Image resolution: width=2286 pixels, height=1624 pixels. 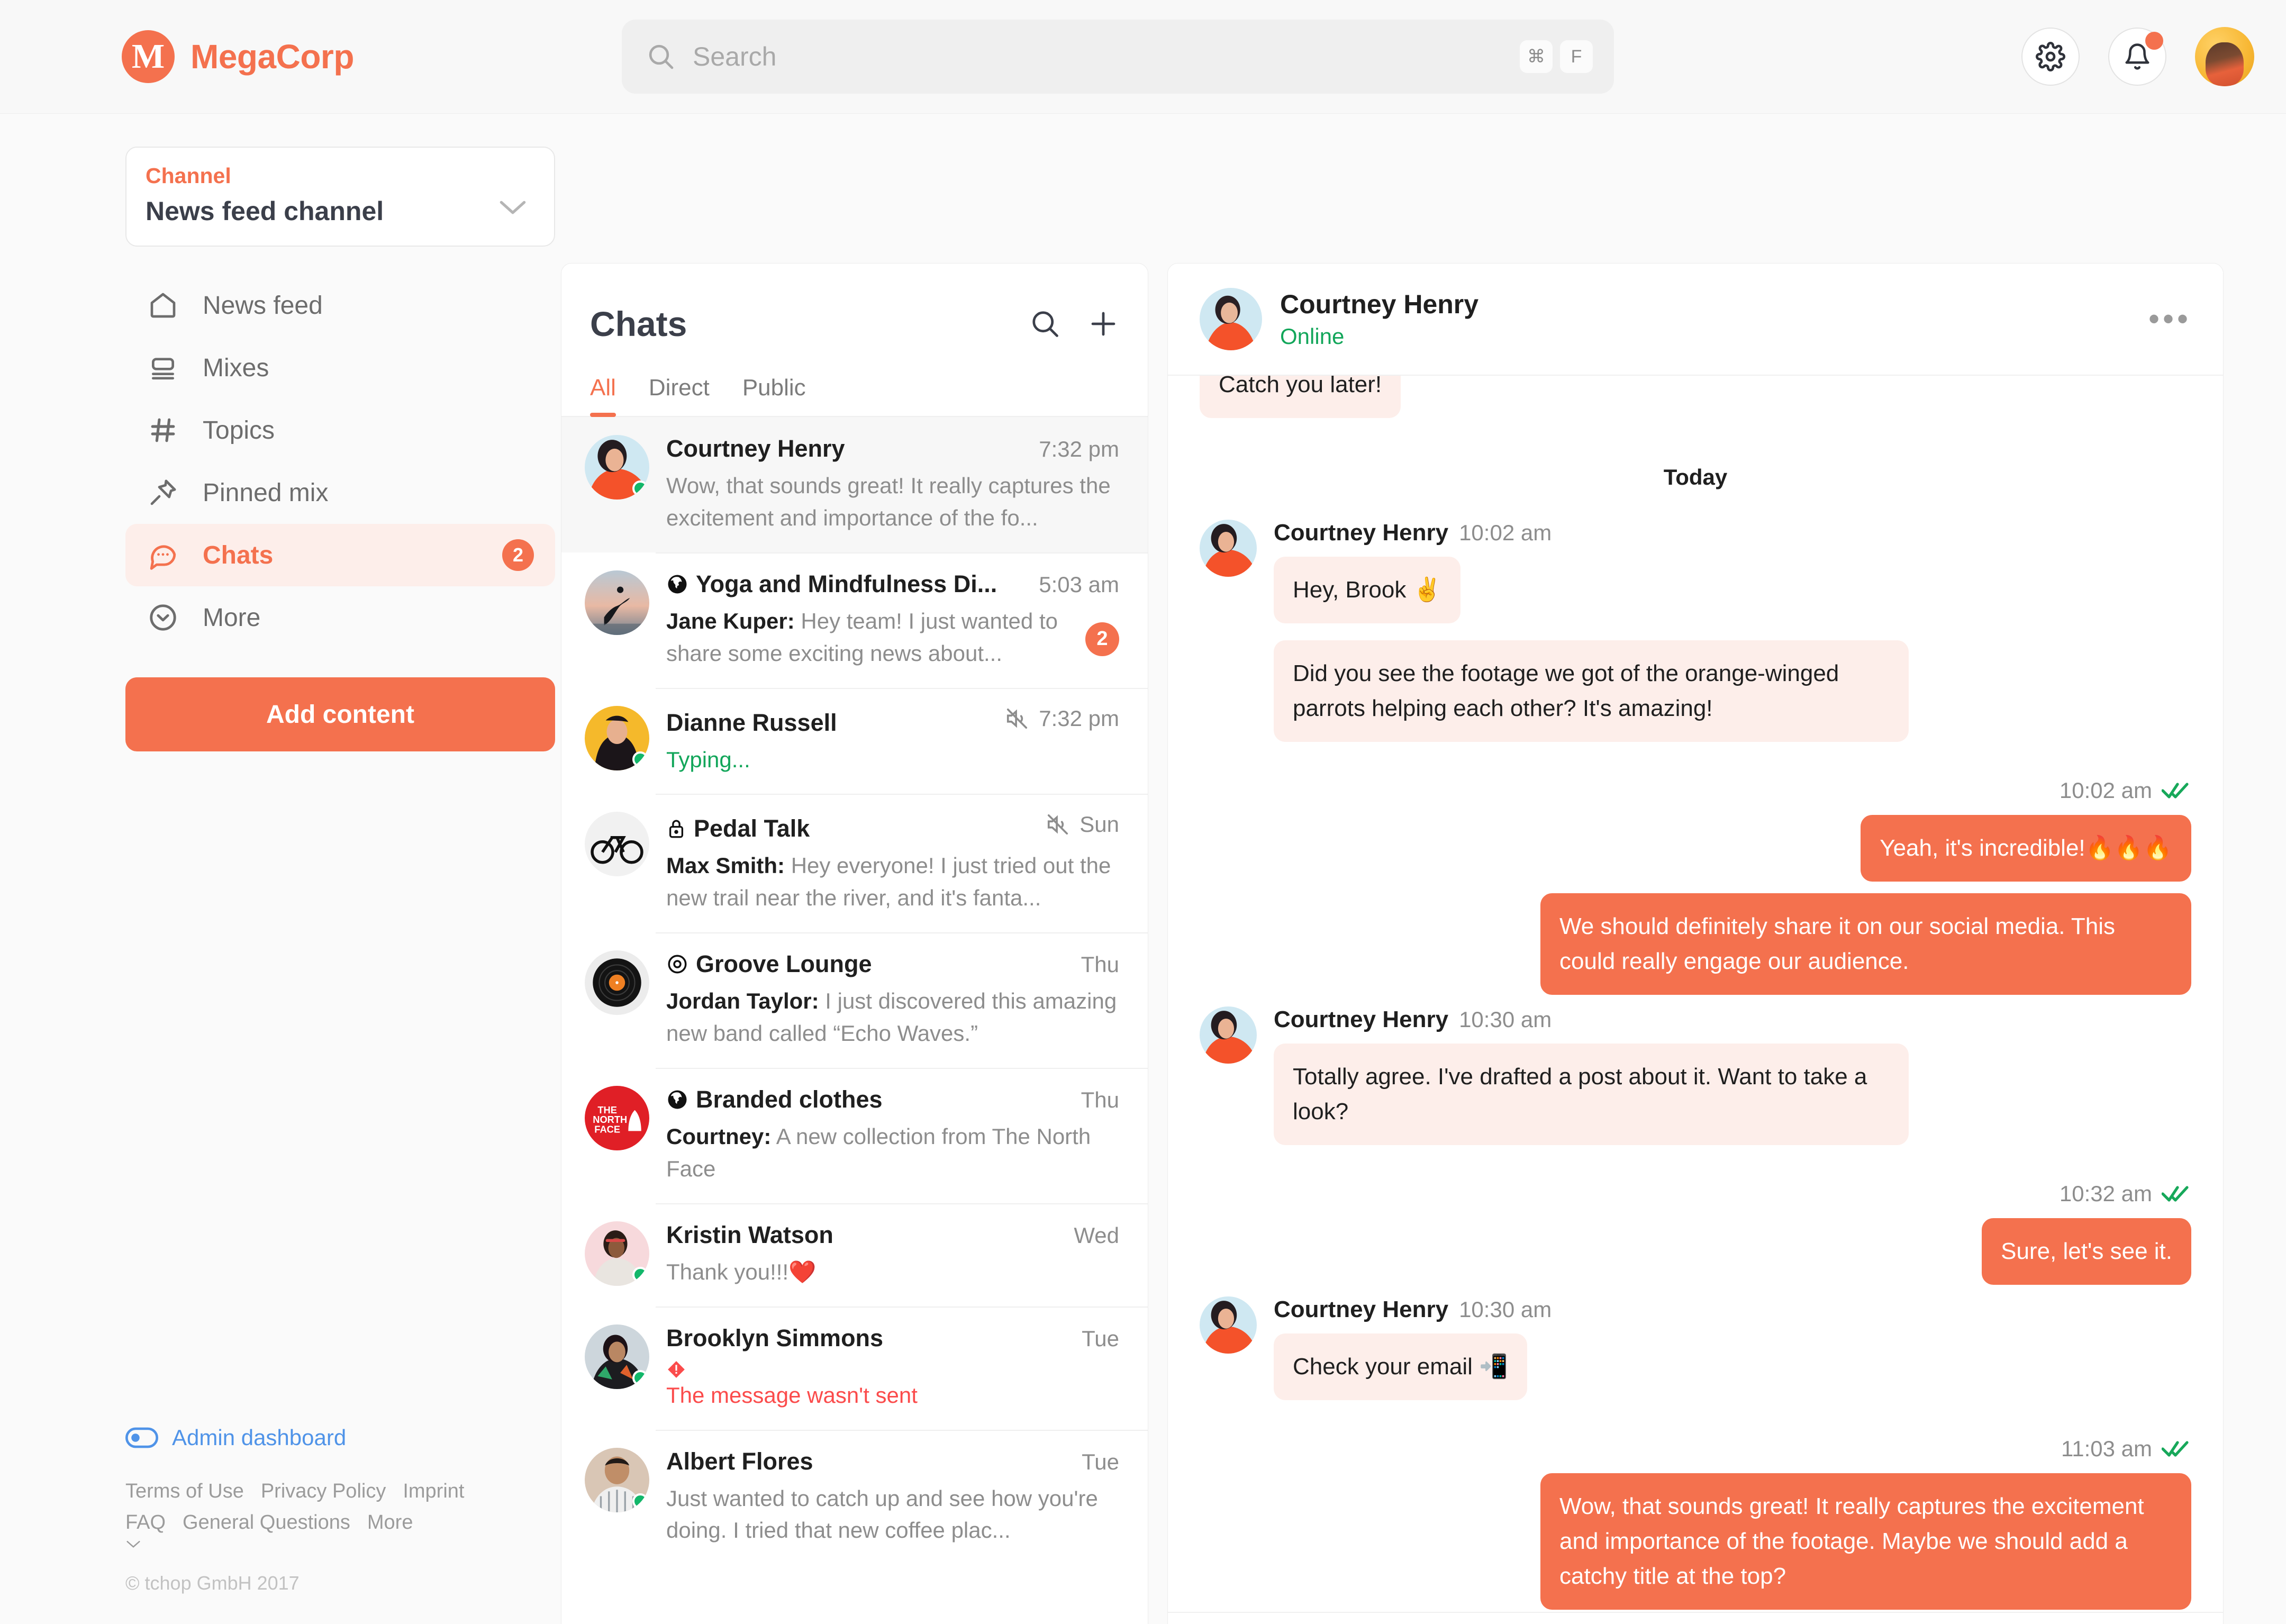 I want to click on message-time: 10:32 am, so click(x=2105, y=1194).